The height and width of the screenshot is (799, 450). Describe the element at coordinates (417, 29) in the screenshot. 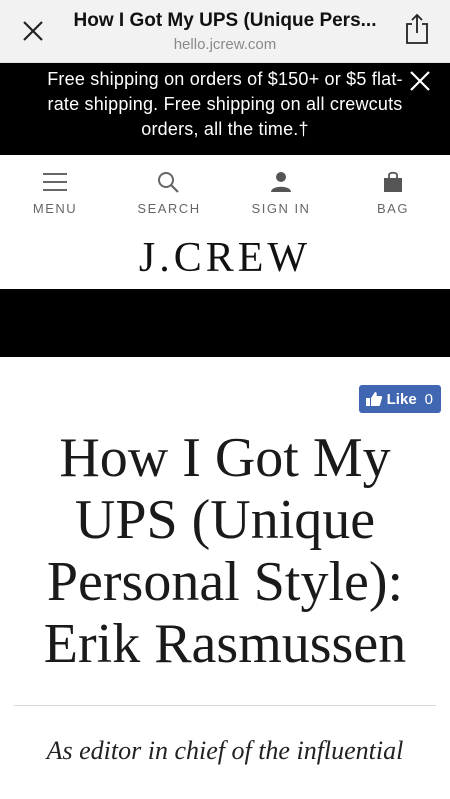

I see `share-icon` at that location.